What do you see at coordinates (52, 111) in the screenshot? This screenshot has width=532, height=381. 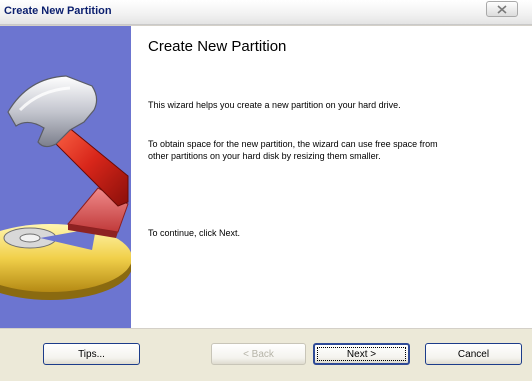 I see `hammer-head` at bounding box center [52, 111].